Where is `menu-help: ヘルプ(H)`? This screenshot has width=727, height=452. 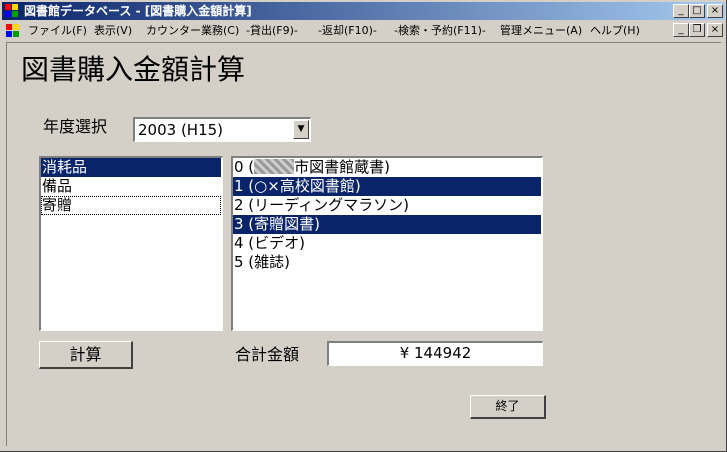
menu-help: ヘルプ(H) is located at coordinates (615, 30).